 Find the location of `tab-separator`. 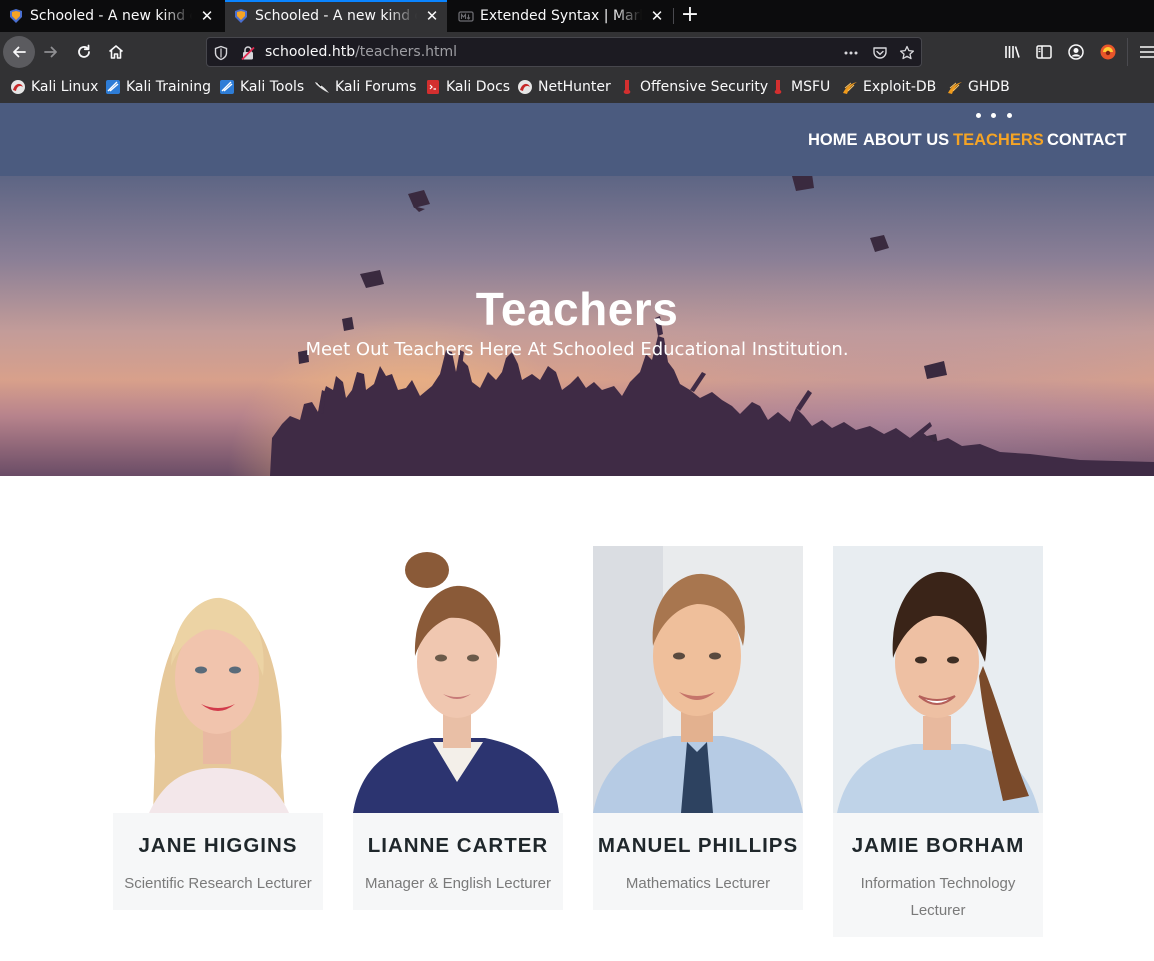

tab-separator is located at coordinates (673, 16).